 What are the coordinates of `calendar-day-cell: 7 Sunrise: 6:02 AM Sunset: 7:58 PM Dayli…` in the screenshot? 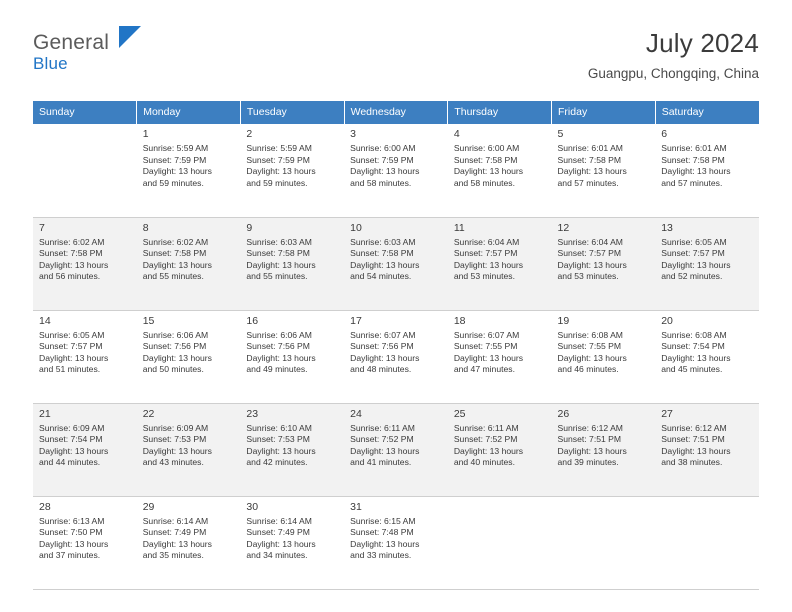 It's located at (85, 264).